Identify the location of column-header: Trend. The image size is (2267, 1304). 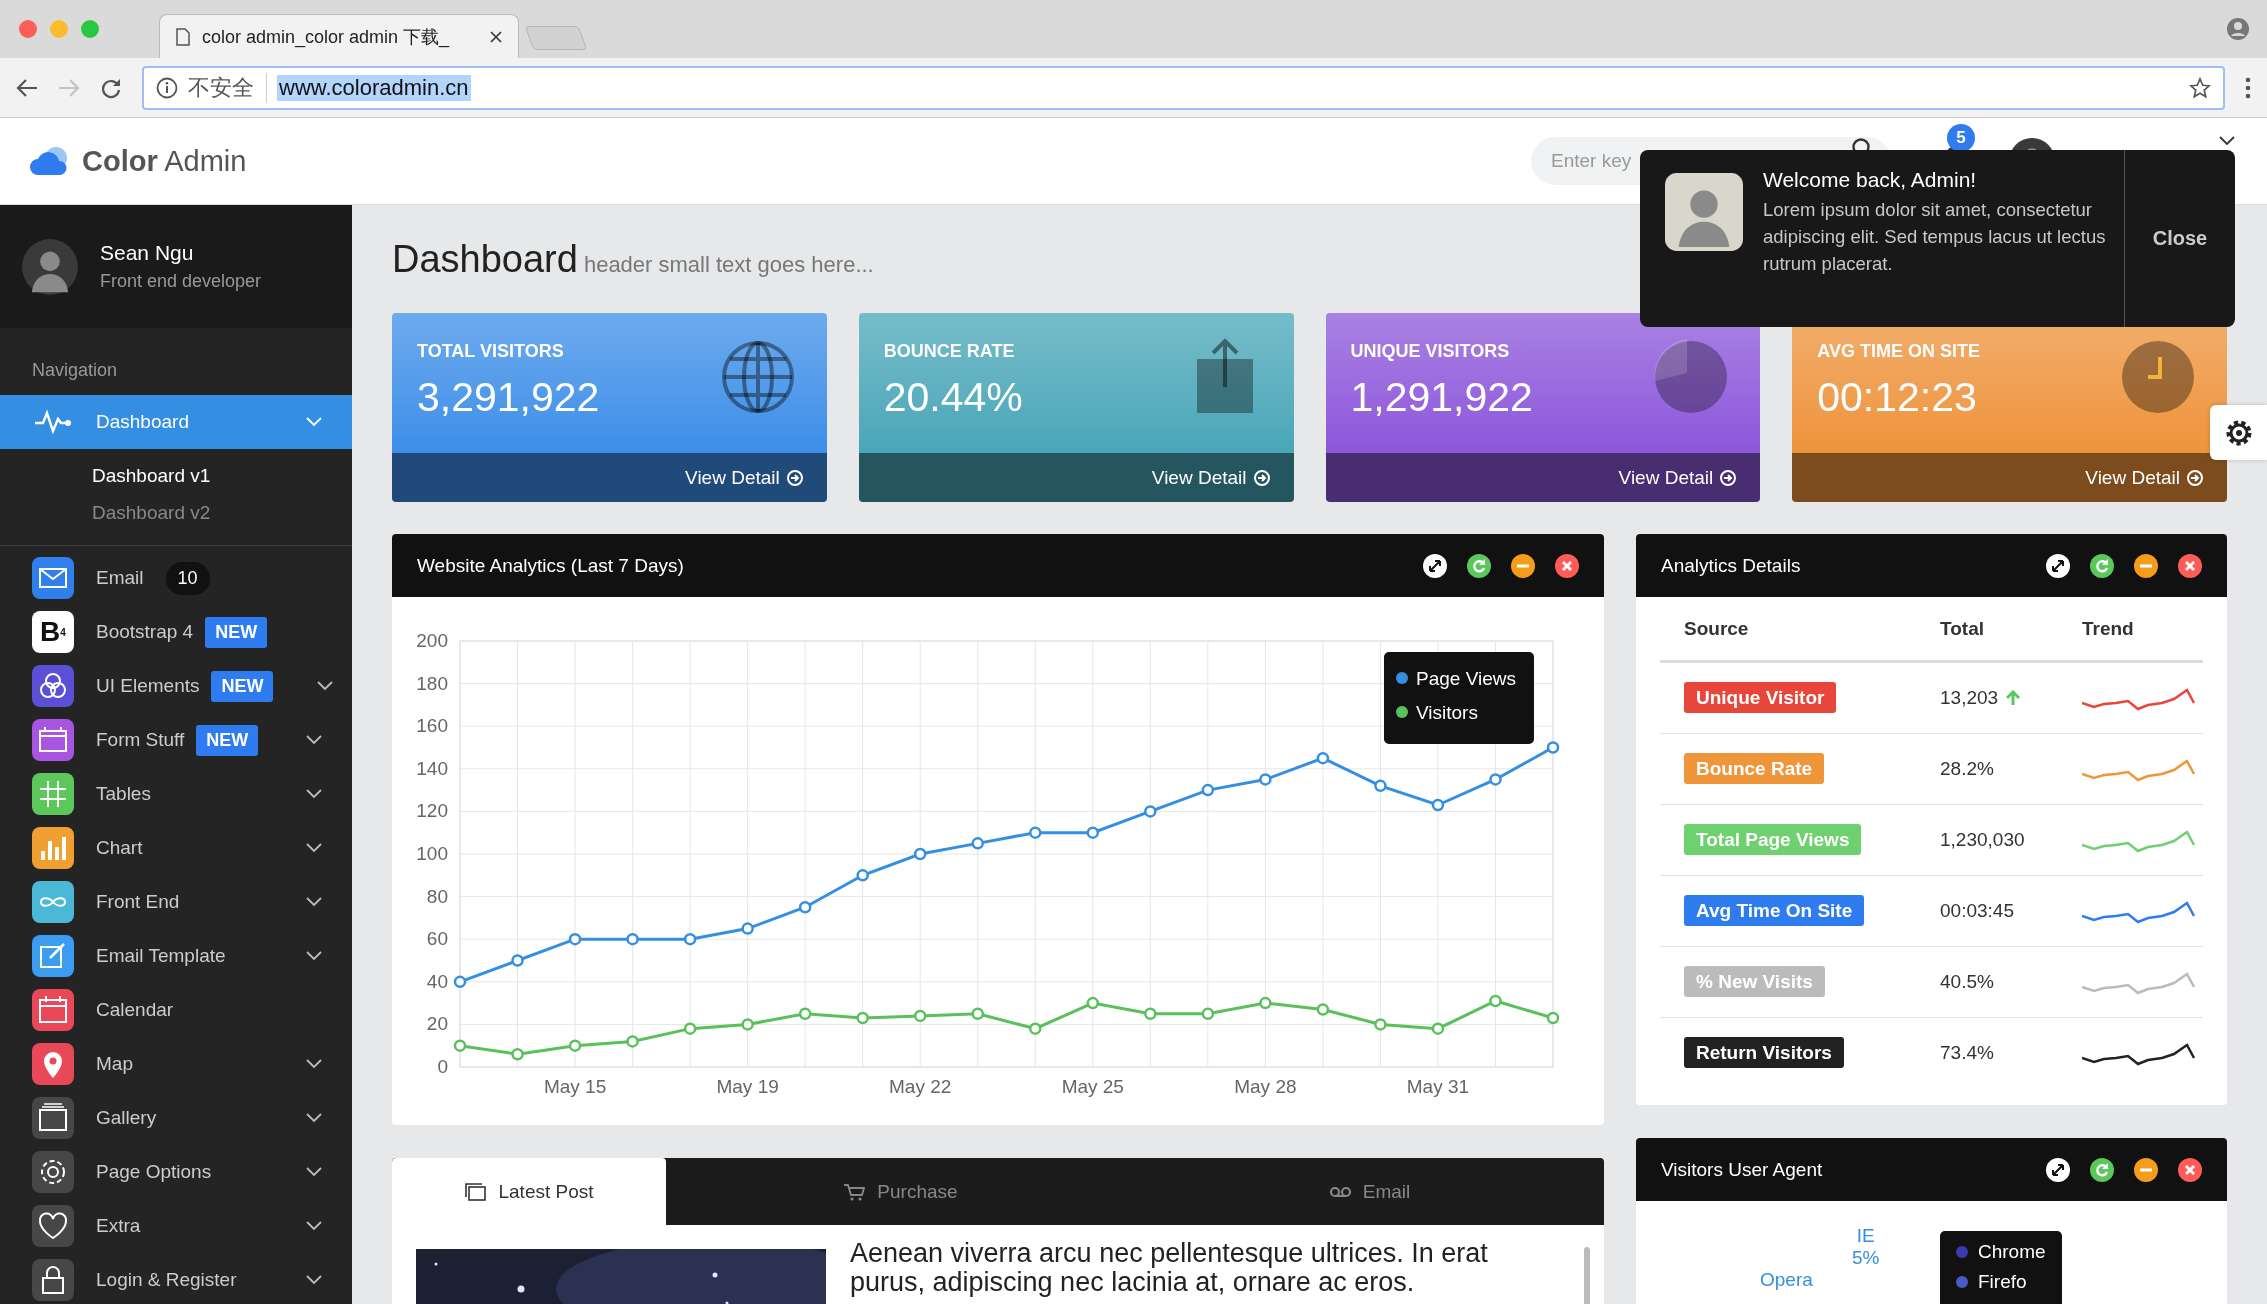
(2108, 628).